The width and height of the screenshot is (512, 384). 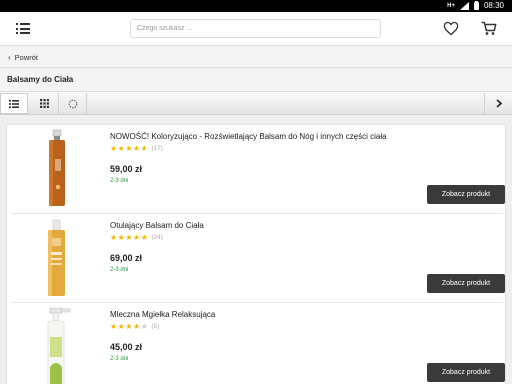 I want to click on product-rating: ★★★★★ (24), so click(x=136, y=237).